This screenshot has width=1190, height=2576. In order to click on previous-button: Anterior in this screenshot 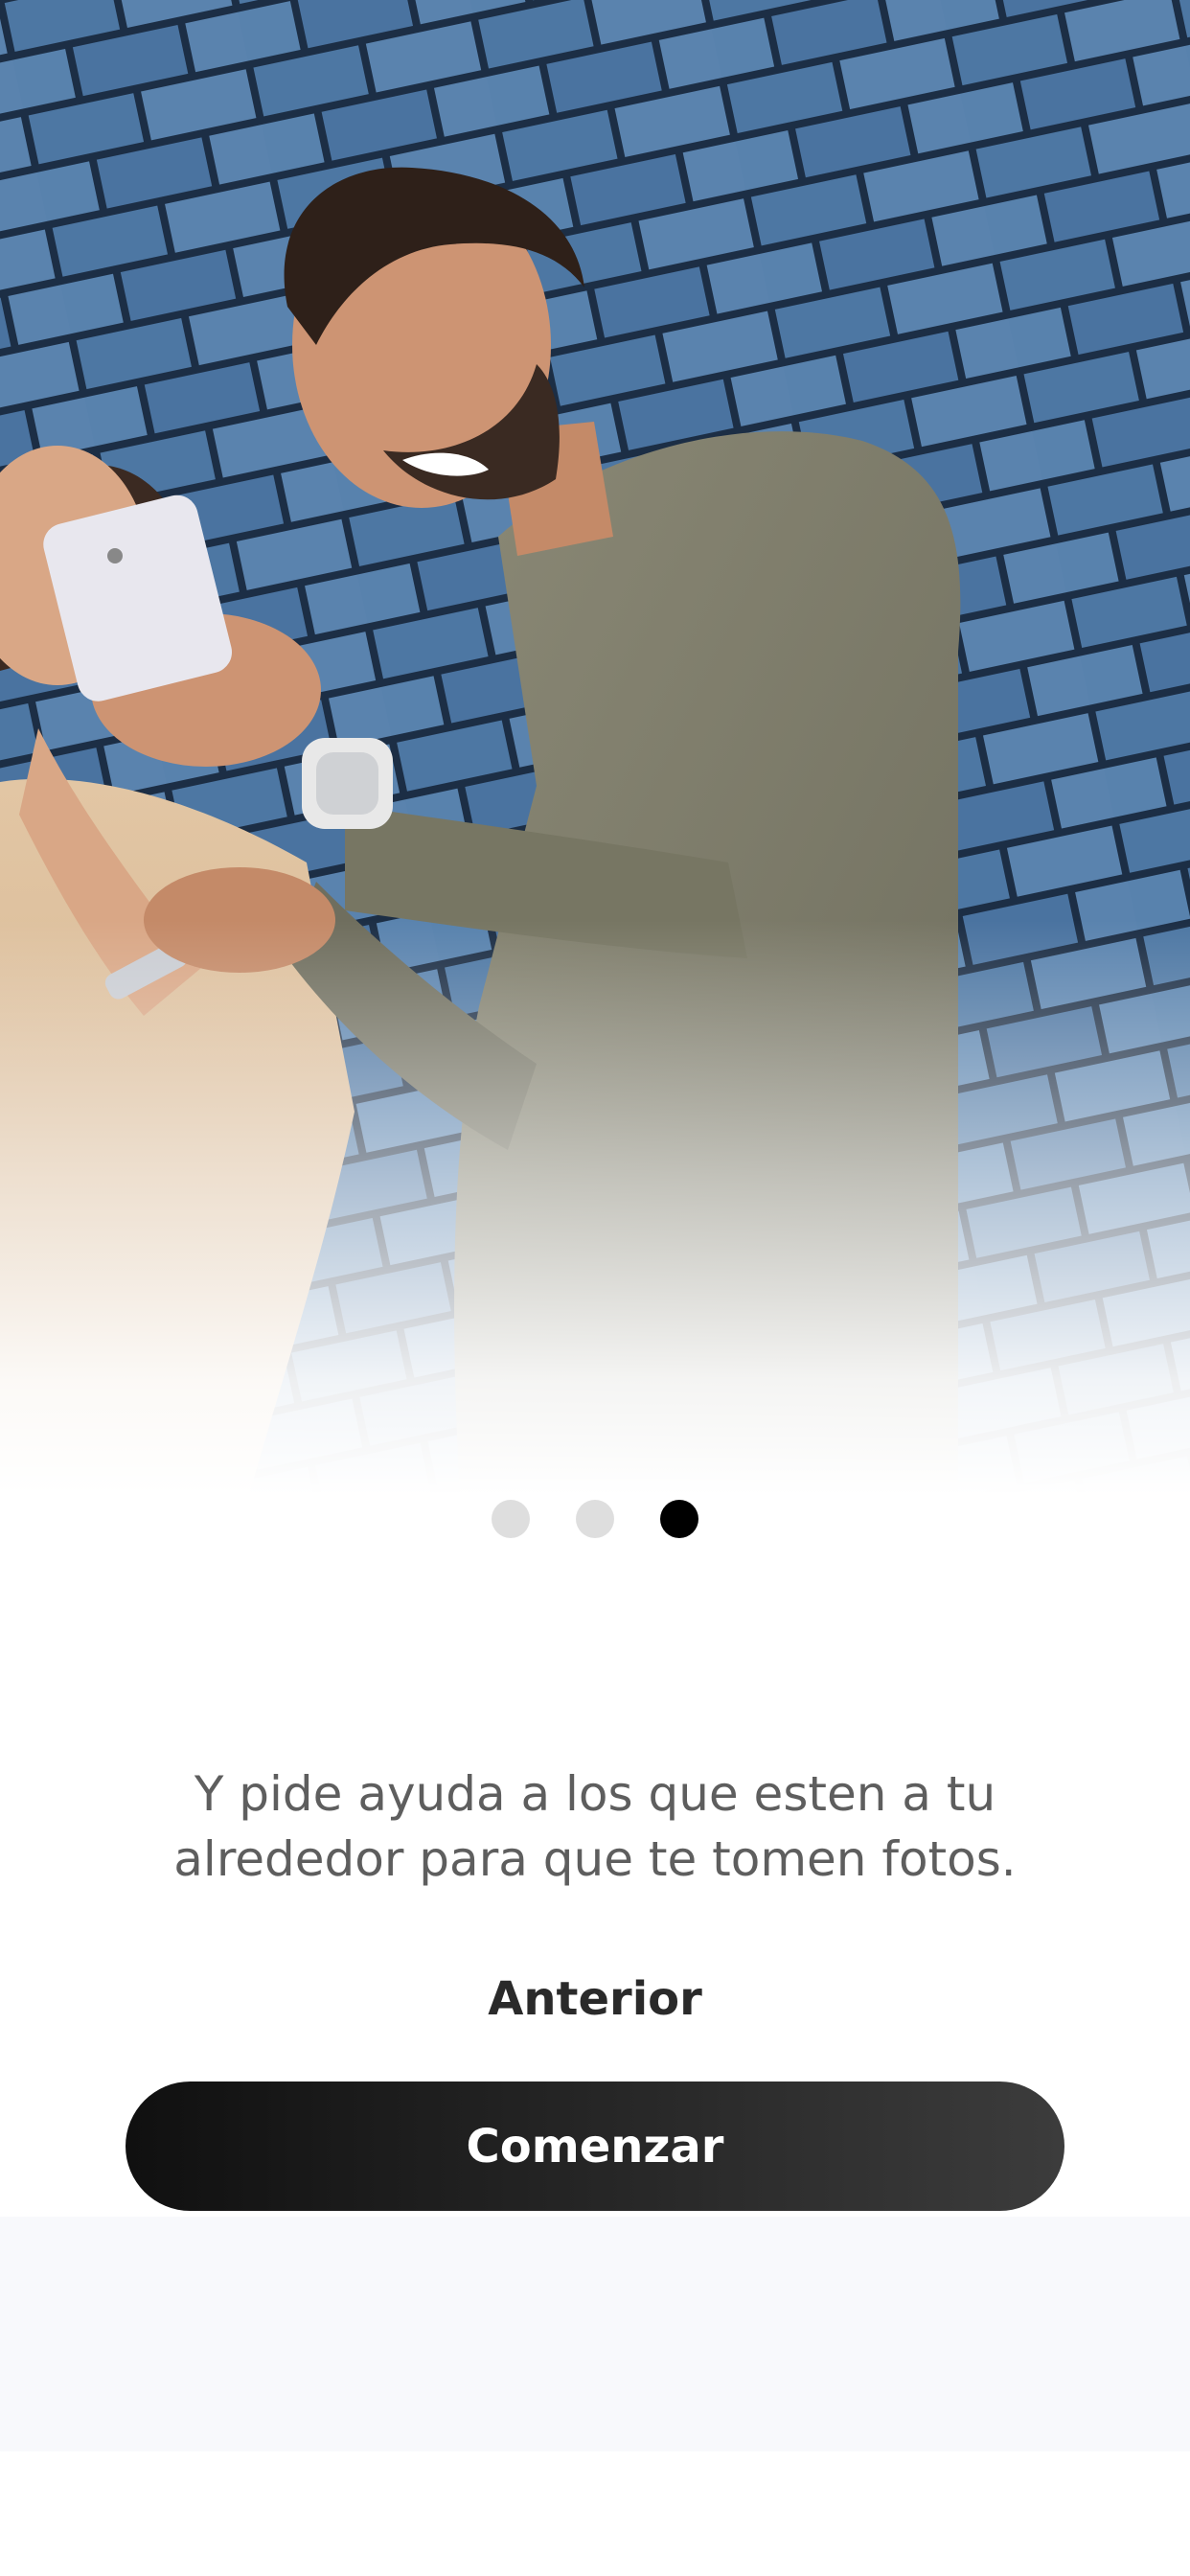, I will do `click(595, 1999)`.